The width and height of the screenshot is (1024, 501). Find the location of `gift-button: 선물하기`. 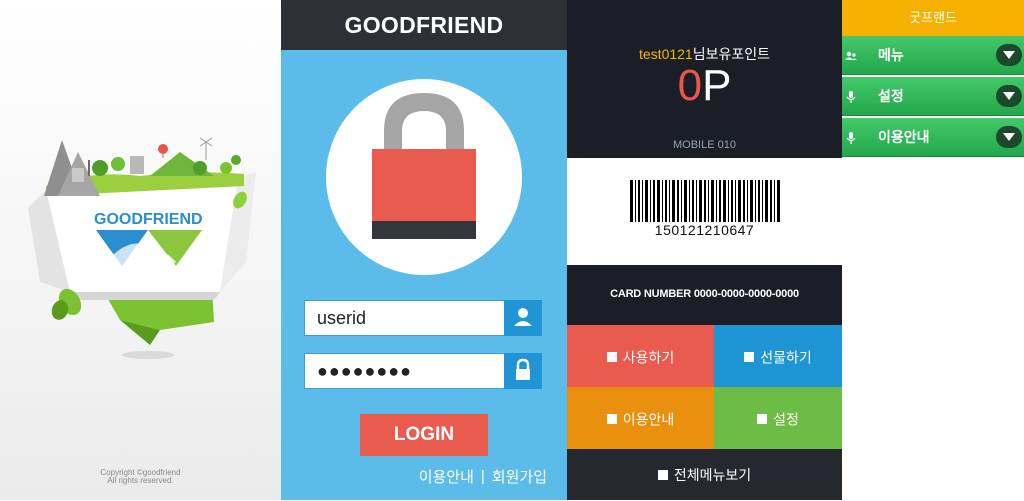

gift-button: 선물하기 is located at coordinates (778, 356).